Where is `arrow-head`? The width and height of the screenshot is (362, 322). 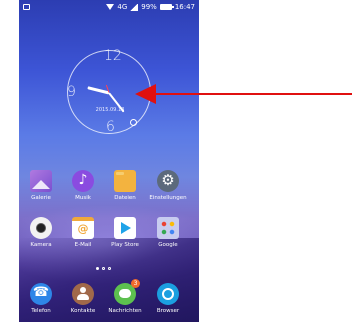 arrow-head is located at coordinates (145, 94).